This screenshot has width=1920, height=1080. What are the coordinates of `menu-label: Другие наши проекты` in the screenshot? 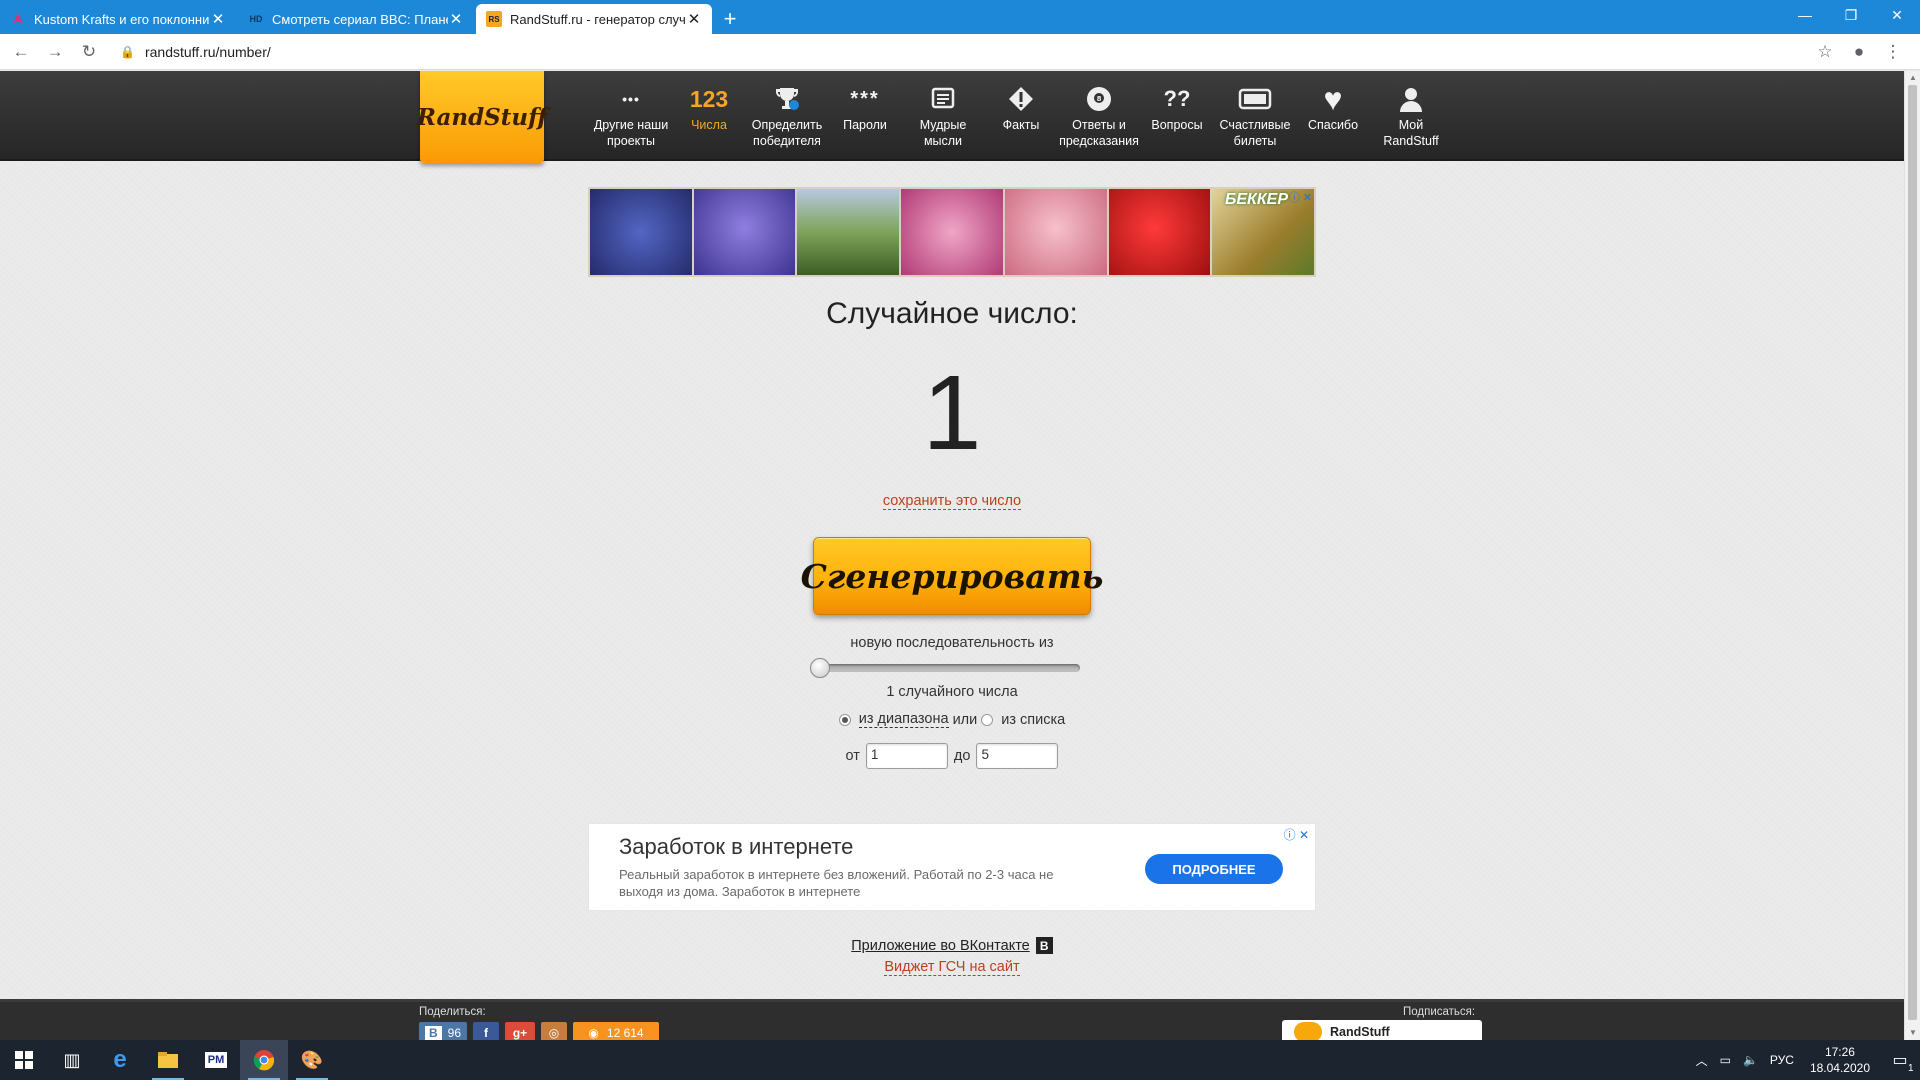 It's located at (631, 133).